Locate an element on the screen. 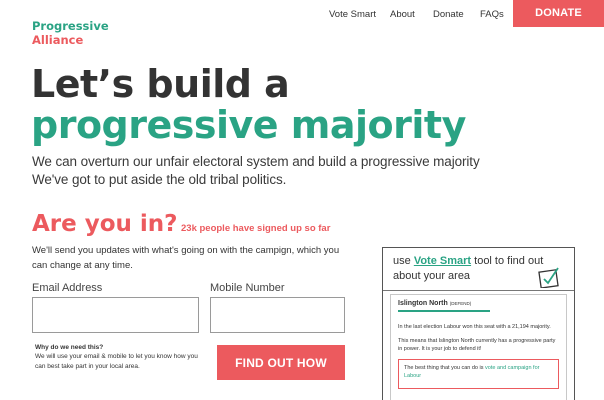 Image resolution: width=604 pixels, height=400 pixels. email-field is located at coordinates (115, 315).